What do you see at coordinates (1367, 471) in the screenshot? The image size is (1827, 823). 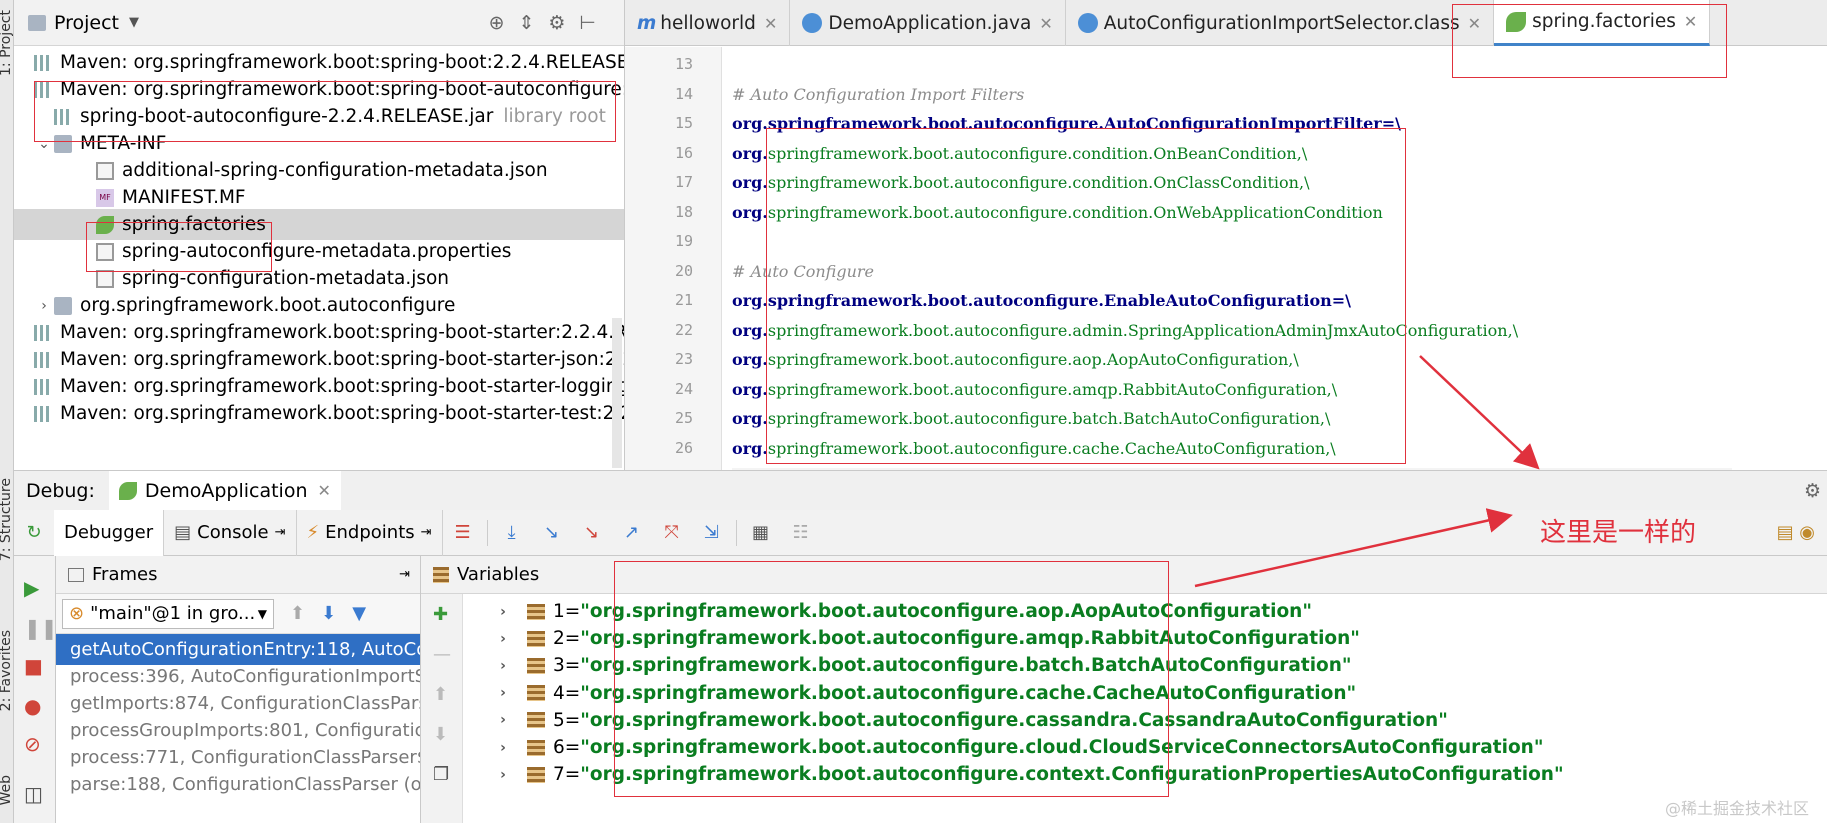 I see `annotation-arrows` at bounding box center [1367, 471].